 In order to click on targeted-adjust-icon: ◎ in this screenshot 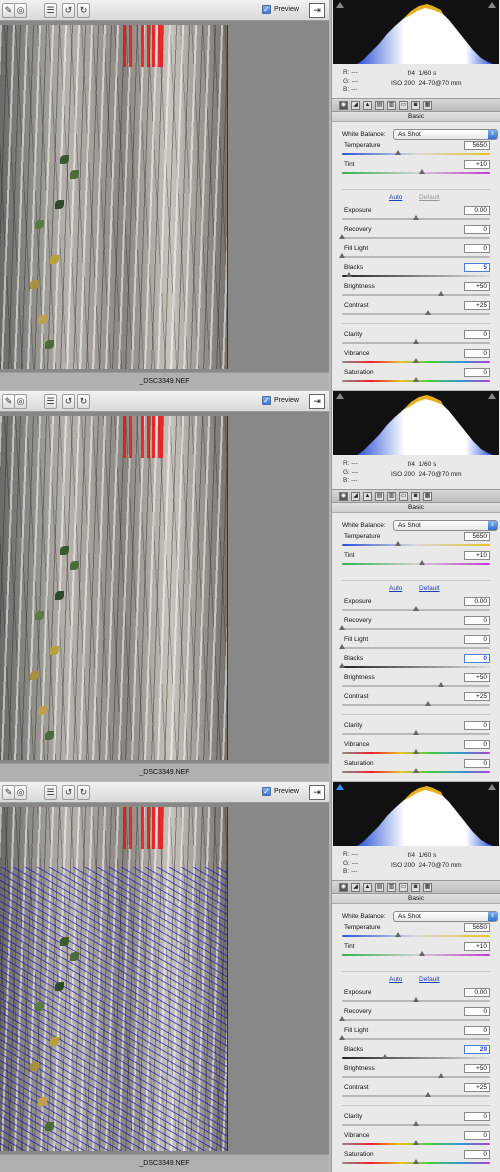, I will do `click(20, 792)`.